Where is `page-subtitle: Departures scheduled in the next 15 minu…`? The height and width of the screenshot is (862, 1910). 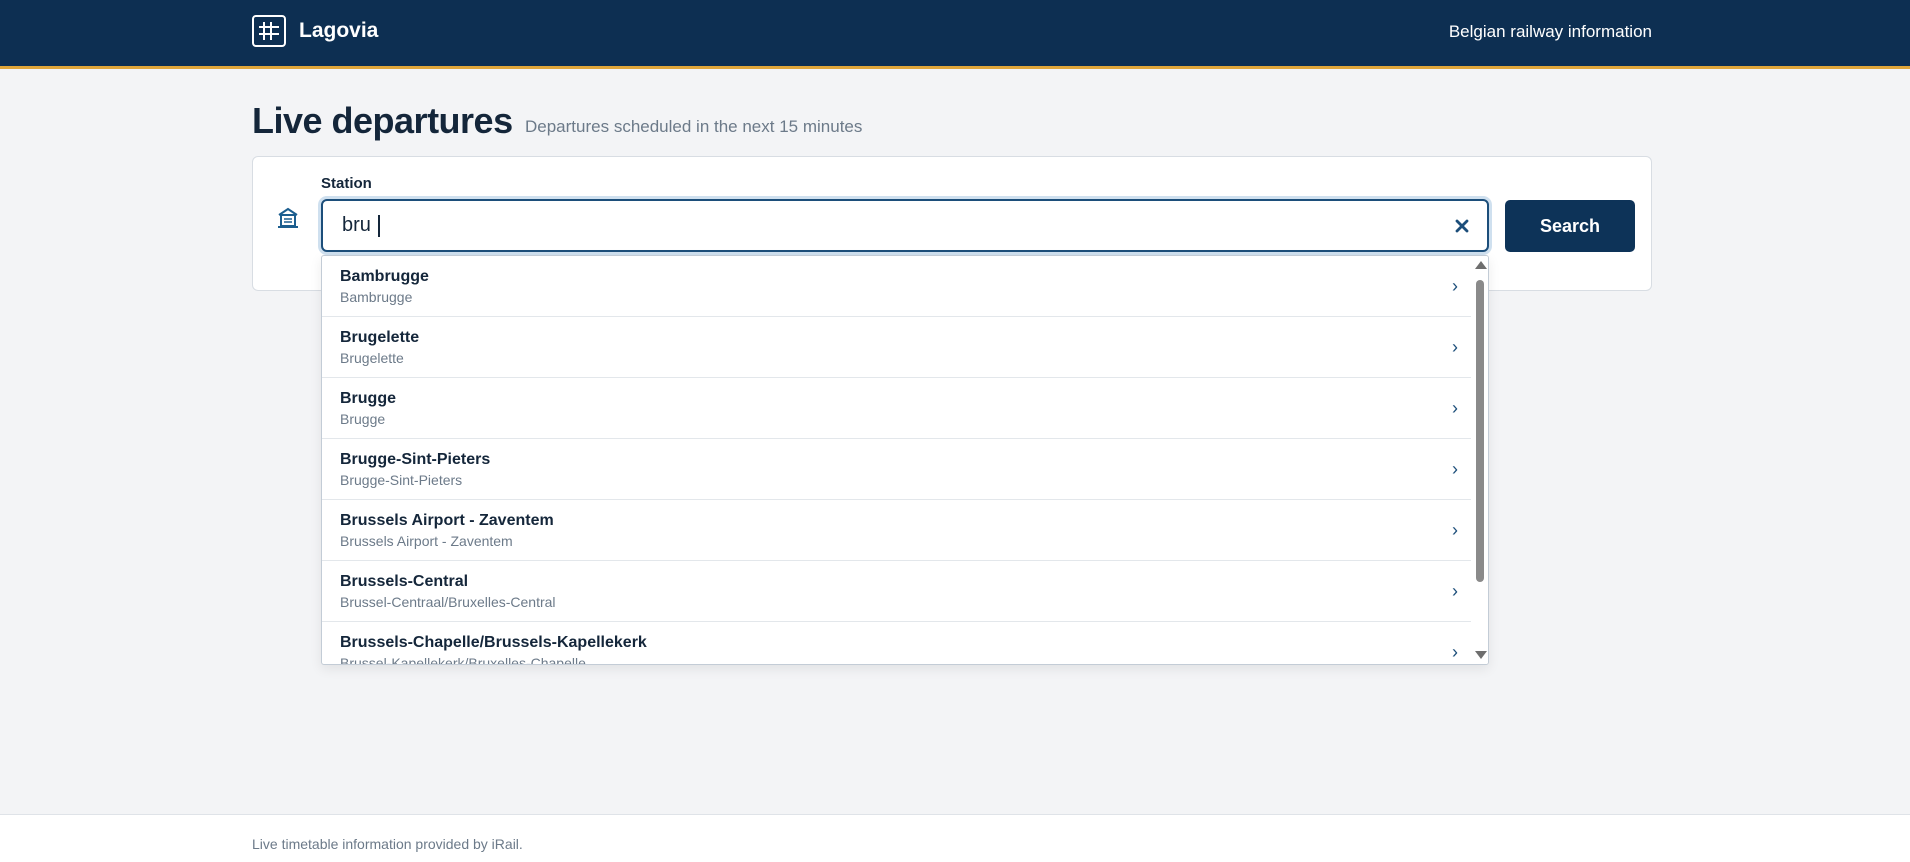
page-subtitle: Departures scheduled in the next 15 minu… is located at coordinates (694, 126).